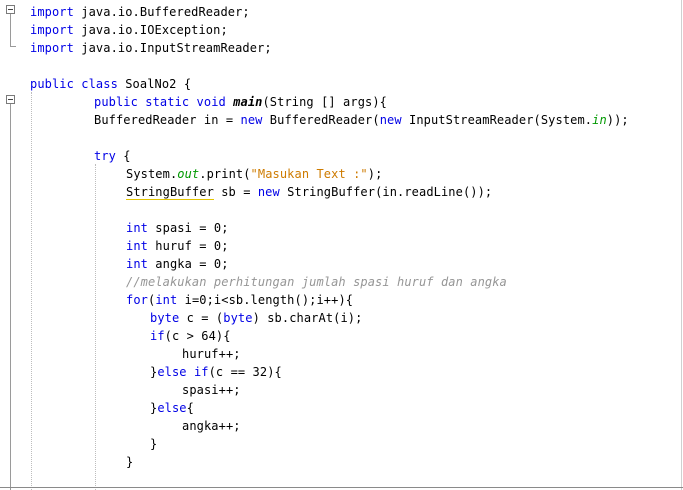 The image size is (683, 490). Describe the element at coordinates (150, 30) in the screenshot. I see `code-token: java.io.IOException;` at that location.